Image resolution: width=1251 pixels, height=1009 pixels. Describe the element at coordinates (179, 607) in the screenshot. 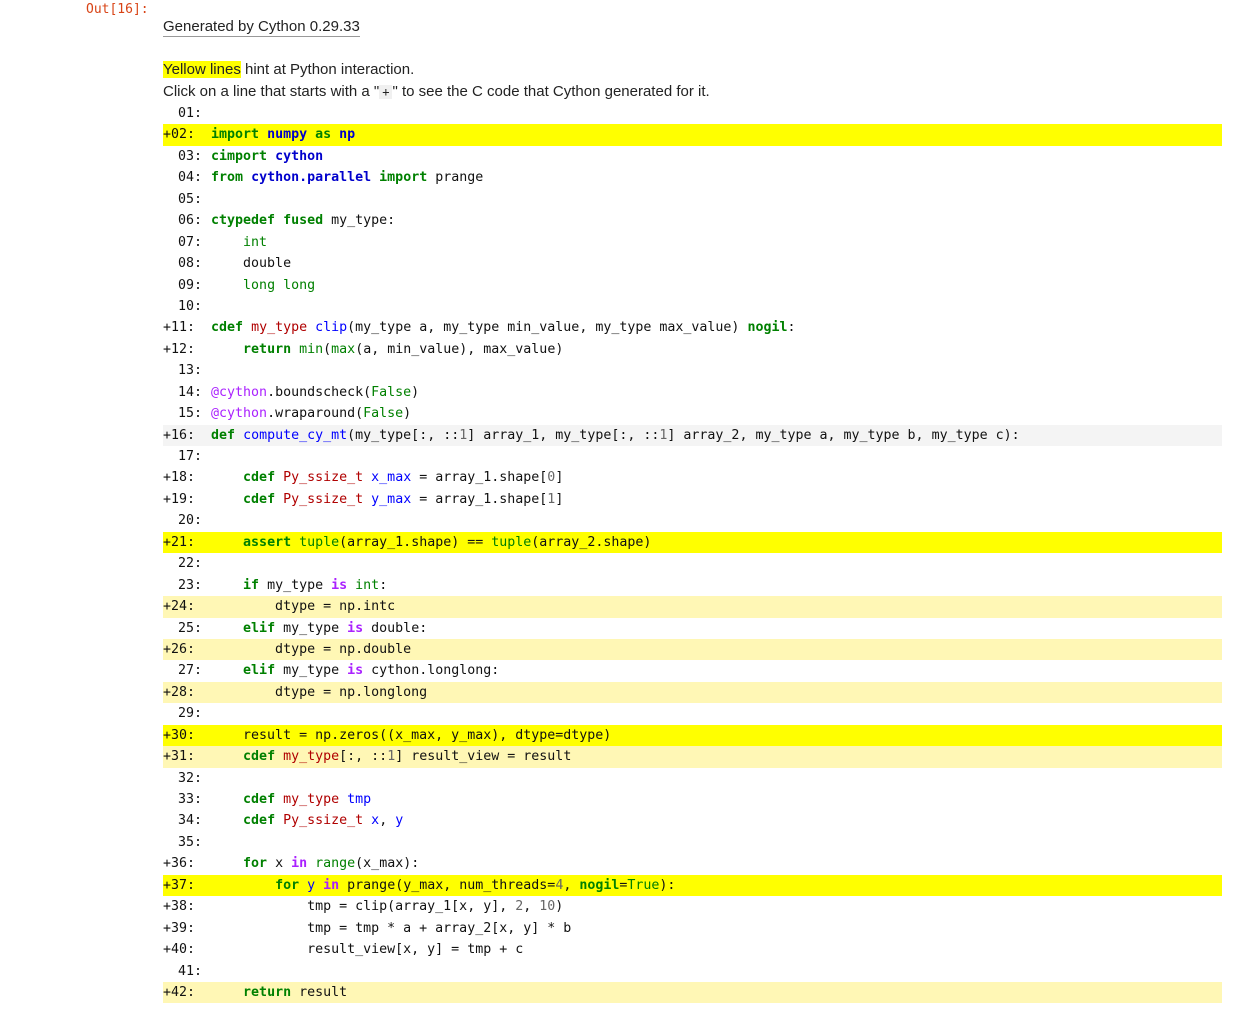

I see `line-number: +24:` at that location.